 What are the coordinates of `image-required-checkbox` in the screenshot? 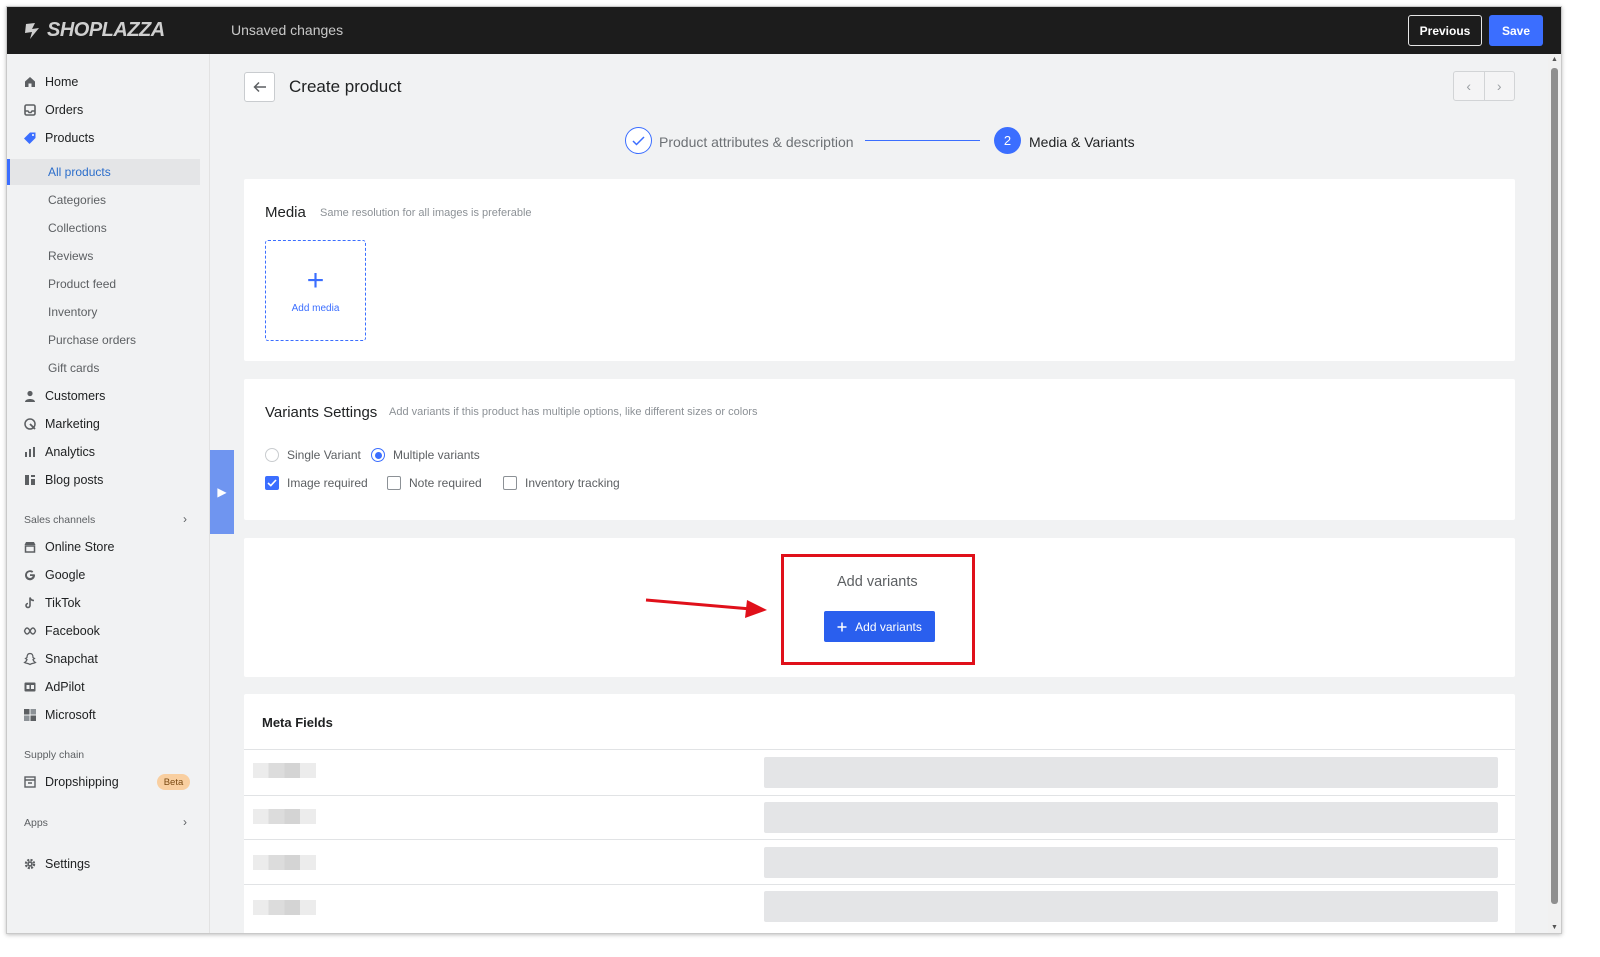 It's located at (272, 483).